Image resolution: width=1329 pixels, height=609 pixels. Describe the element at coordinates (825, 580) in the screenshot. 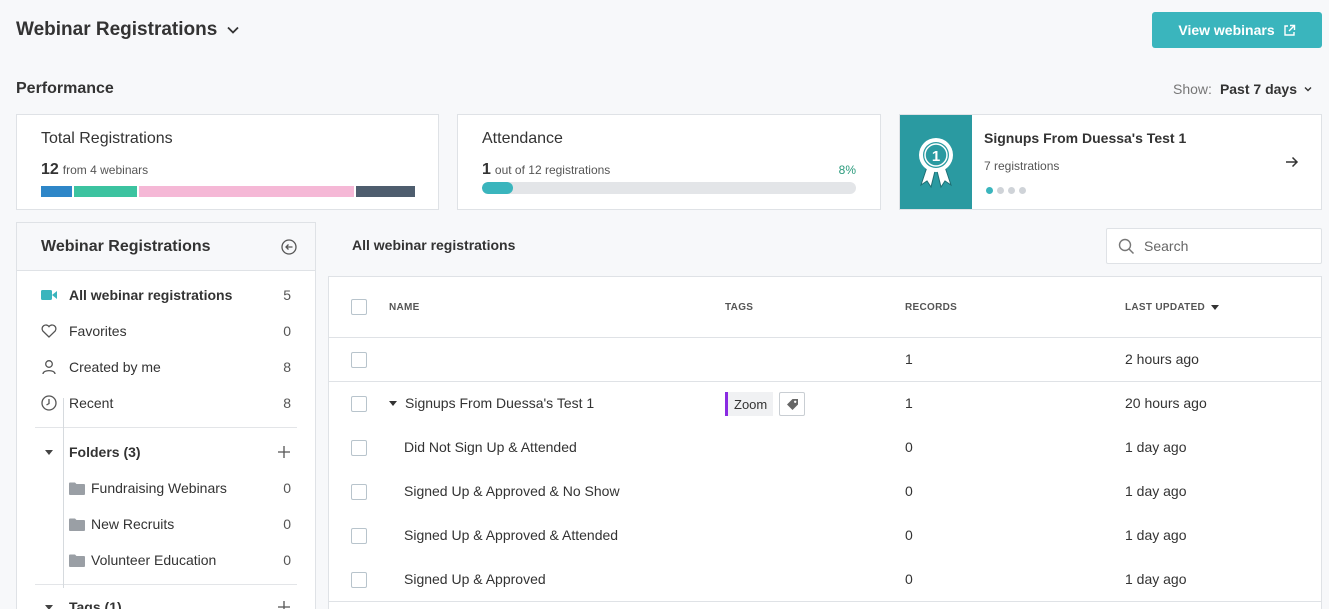

I see `table-row: Signed Up & Approved 0 1 day ago` at that location.